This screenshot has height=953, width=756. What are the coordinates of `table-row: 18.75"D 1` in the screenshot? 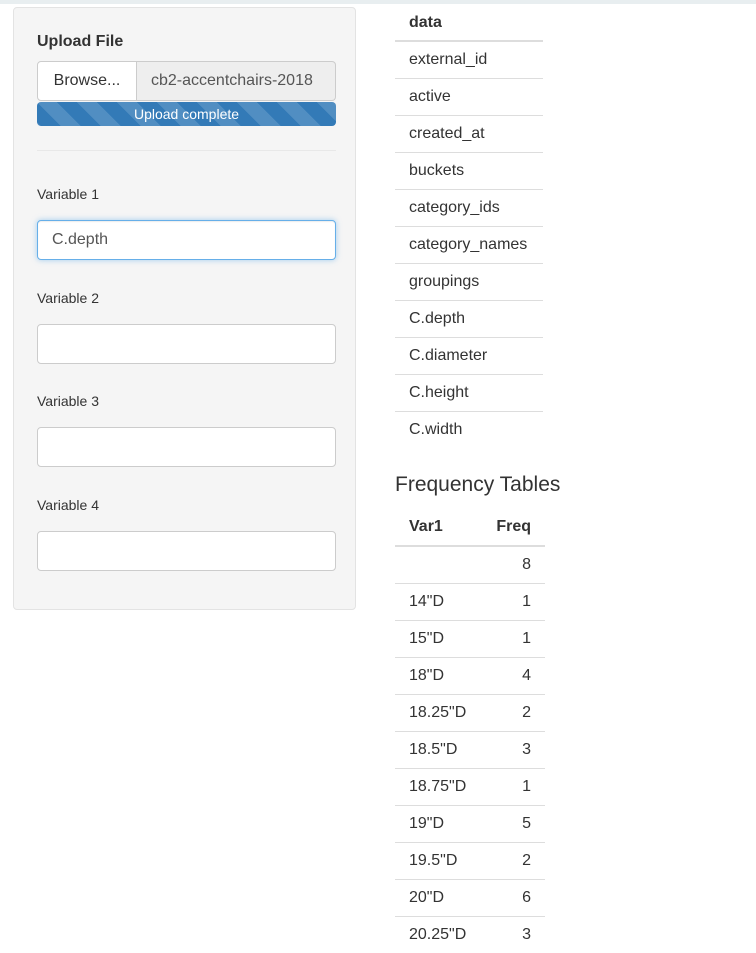 It's located at (470, 786).